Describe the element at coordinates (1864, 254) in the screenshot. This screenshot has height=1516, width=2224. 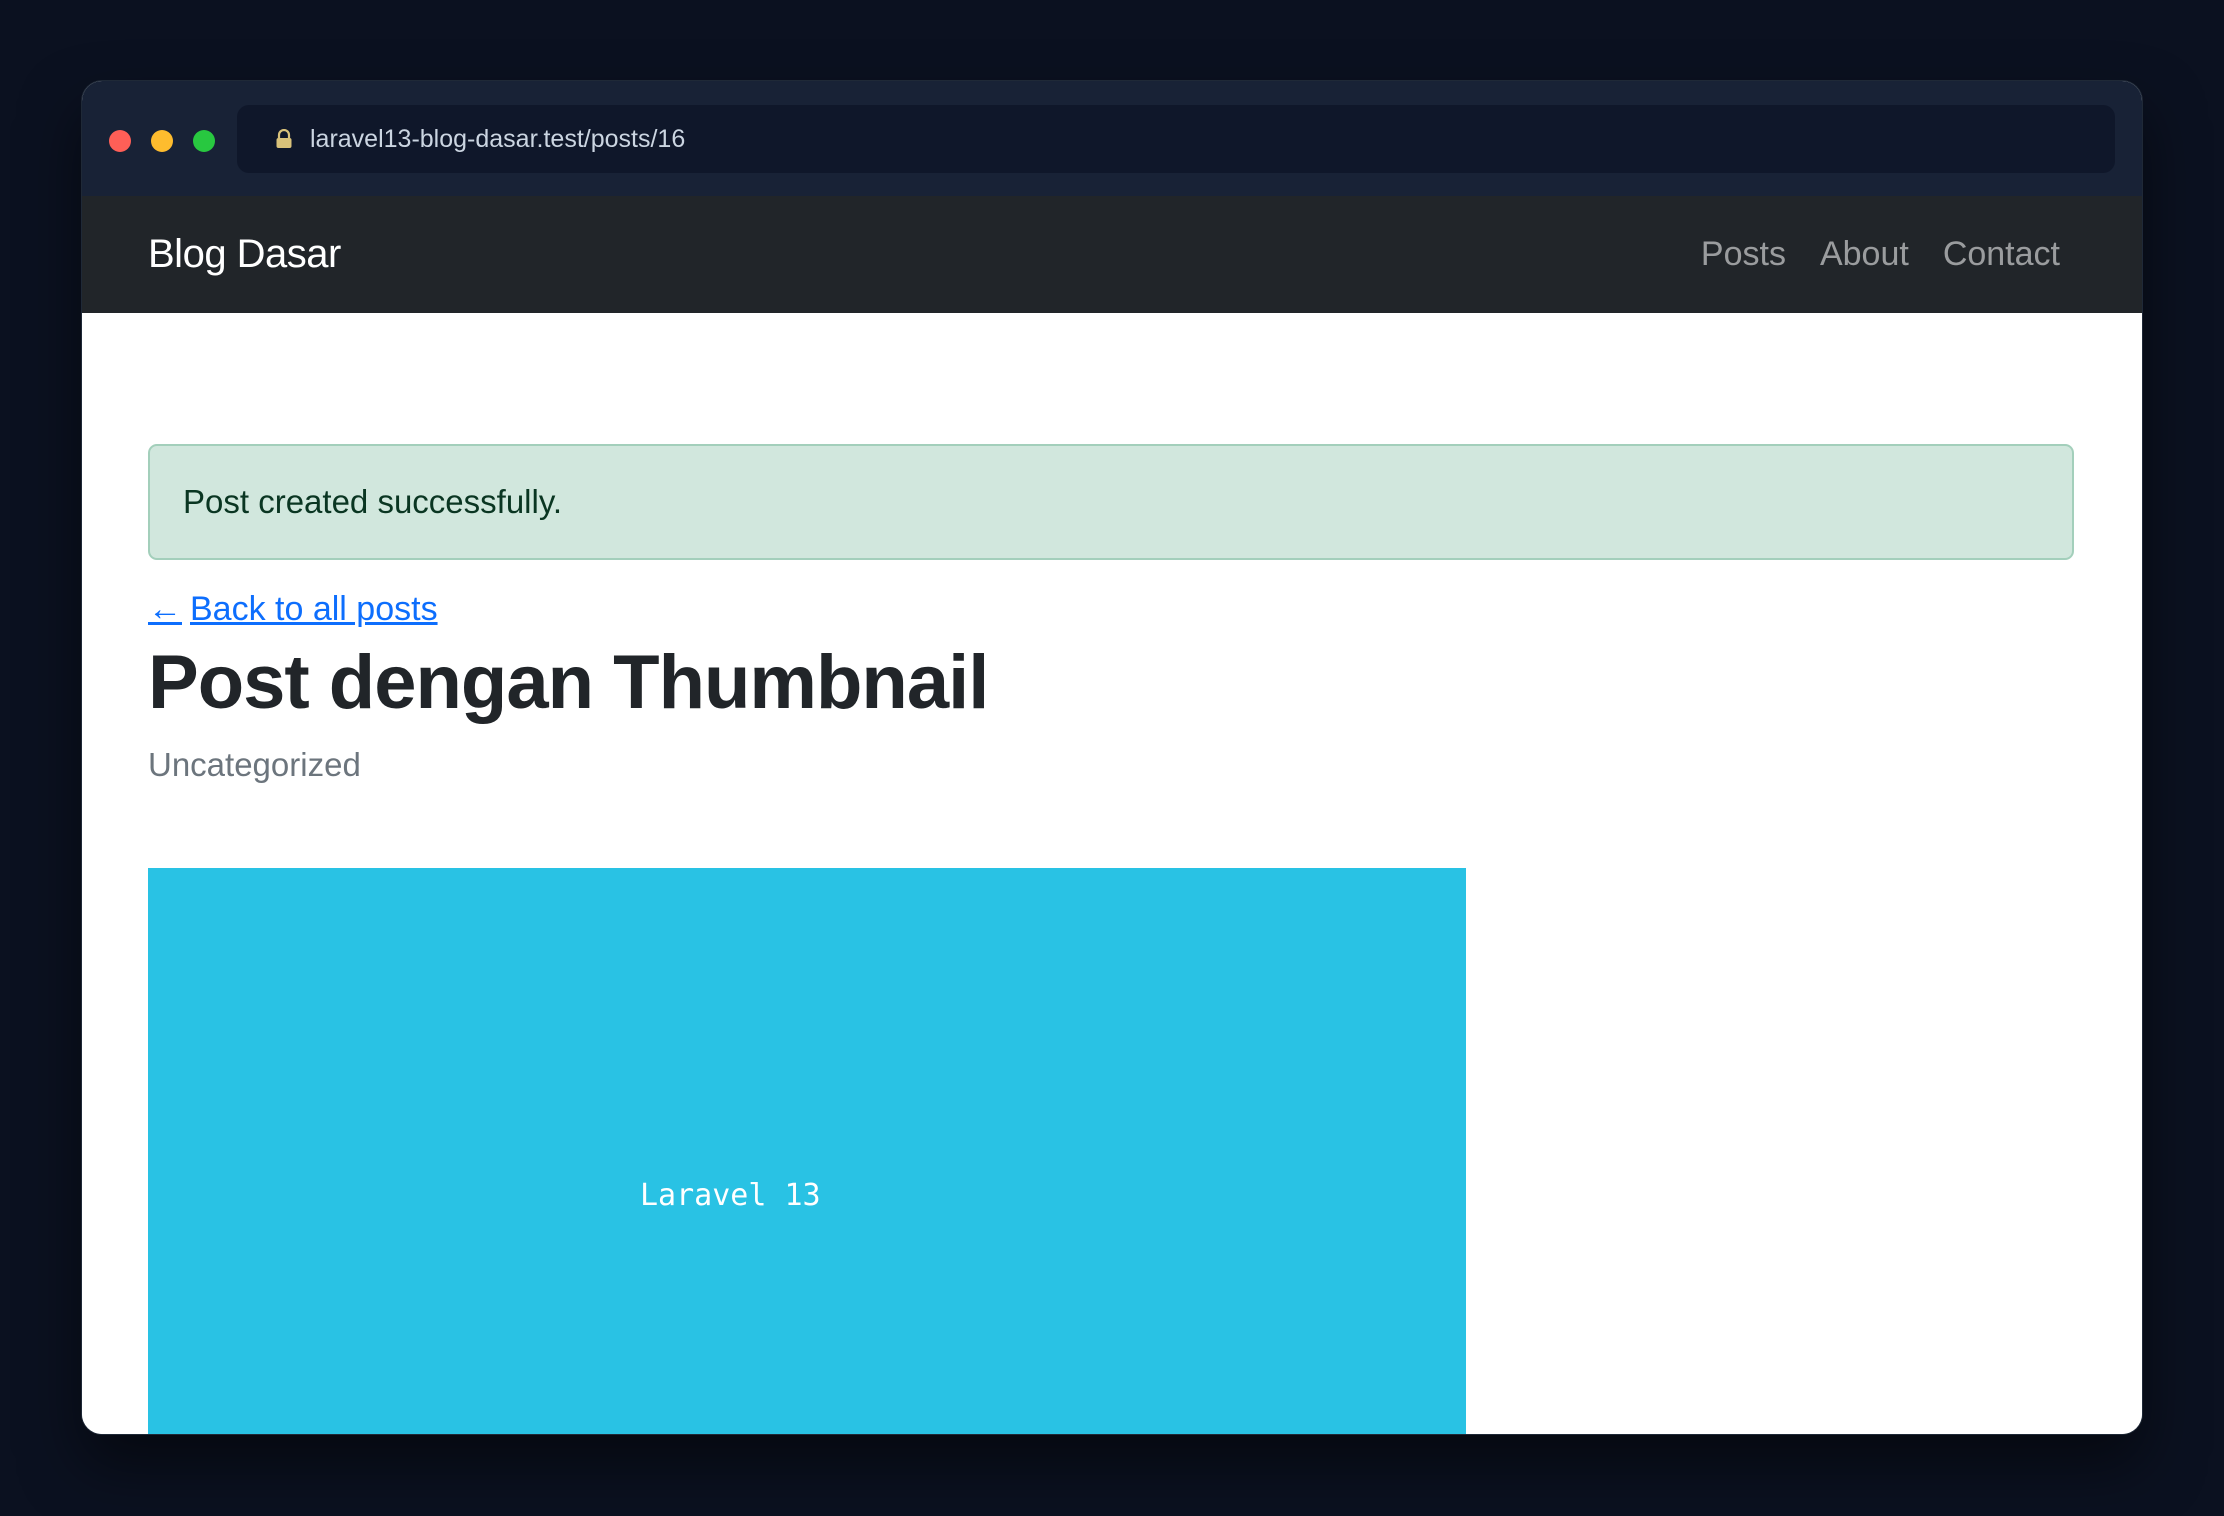
I see `nav-link-about: About` at that location.